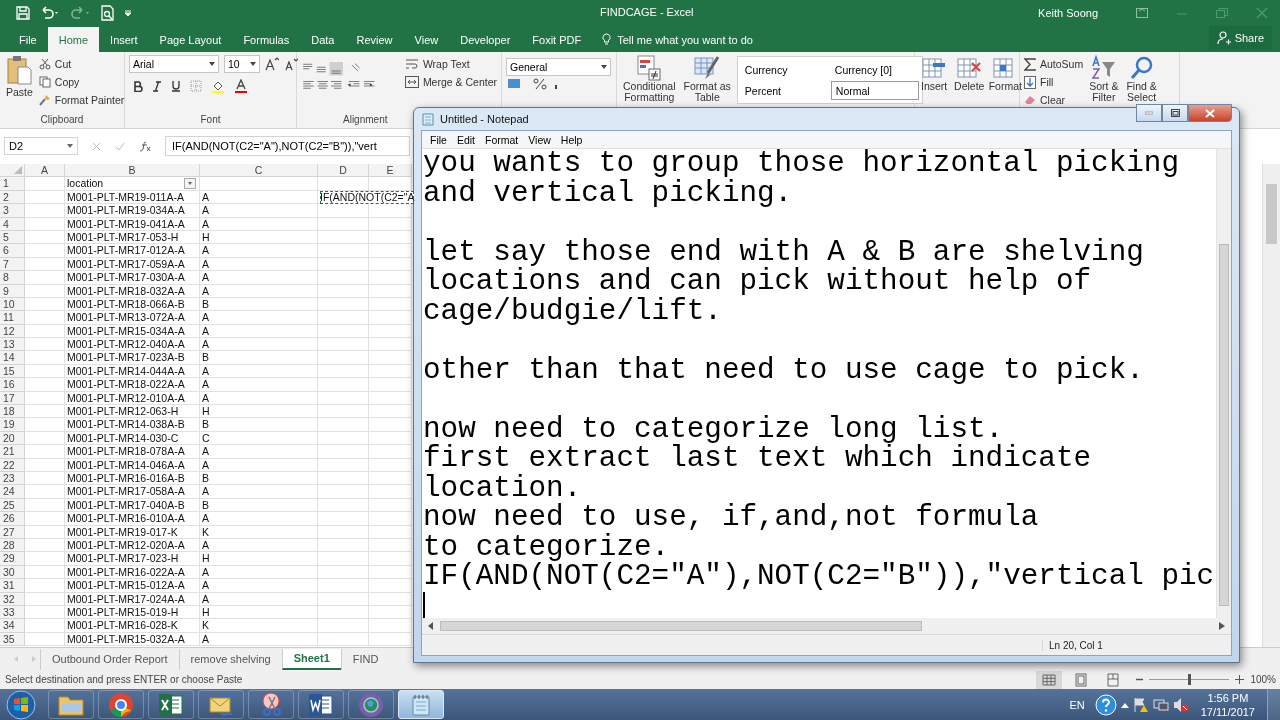 This screenshot has width=1280, height=720. I want to click on save-icon, so click(23, 12).